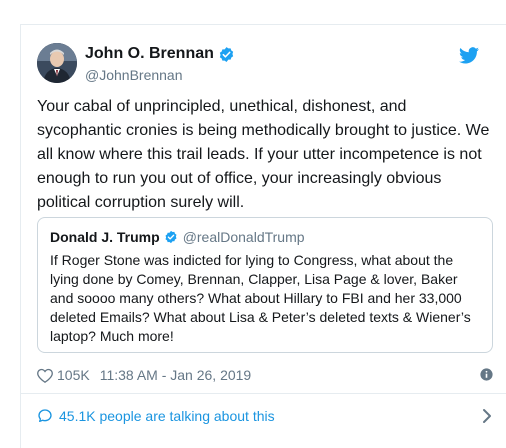 The height and width of the screenshot is (448, 506). I want to click on chevron-right-icon, so click(487, 416).